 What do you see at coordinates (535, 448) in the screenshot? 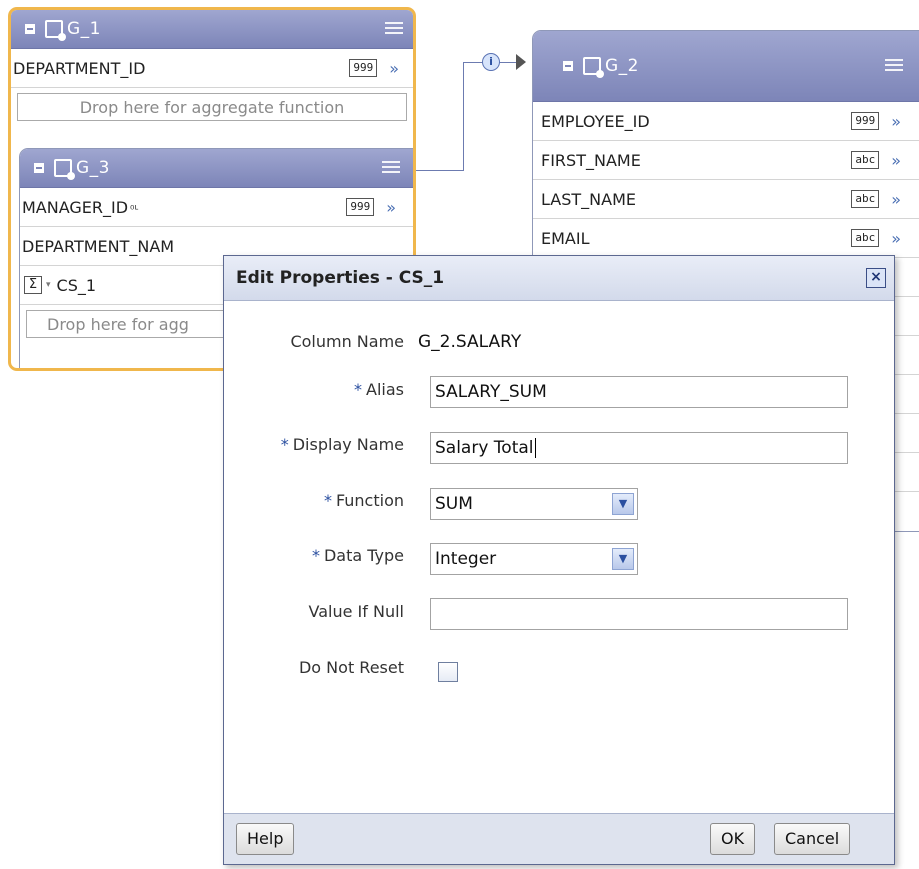
I see `text-cursor` at bounding box center [535, 448].